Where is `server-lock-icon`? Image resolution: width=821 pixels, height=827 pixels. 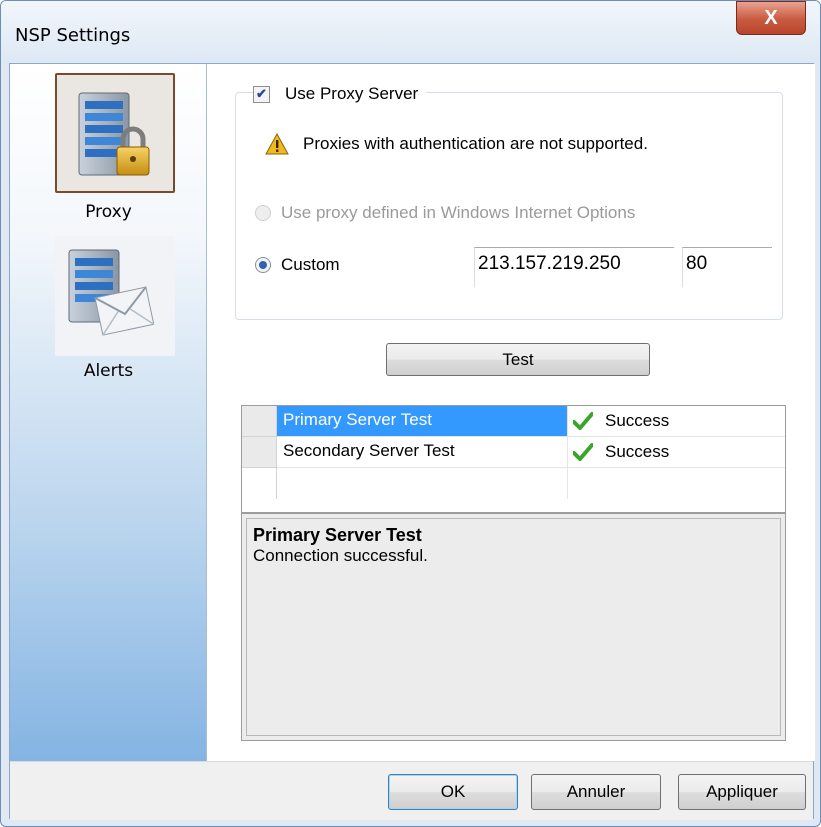
server-lock-icon is located at coordinates (114, 134).